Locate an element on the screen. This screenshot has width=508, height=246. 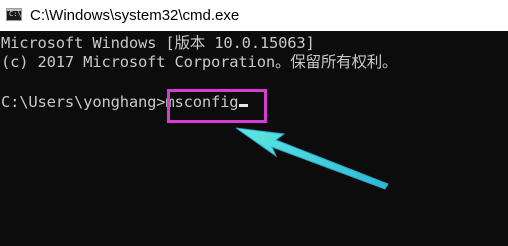
console-line-copyright: (c) 2017 Microsoft Corporation。保留所有权利。 is located at coordinates (199, 62).